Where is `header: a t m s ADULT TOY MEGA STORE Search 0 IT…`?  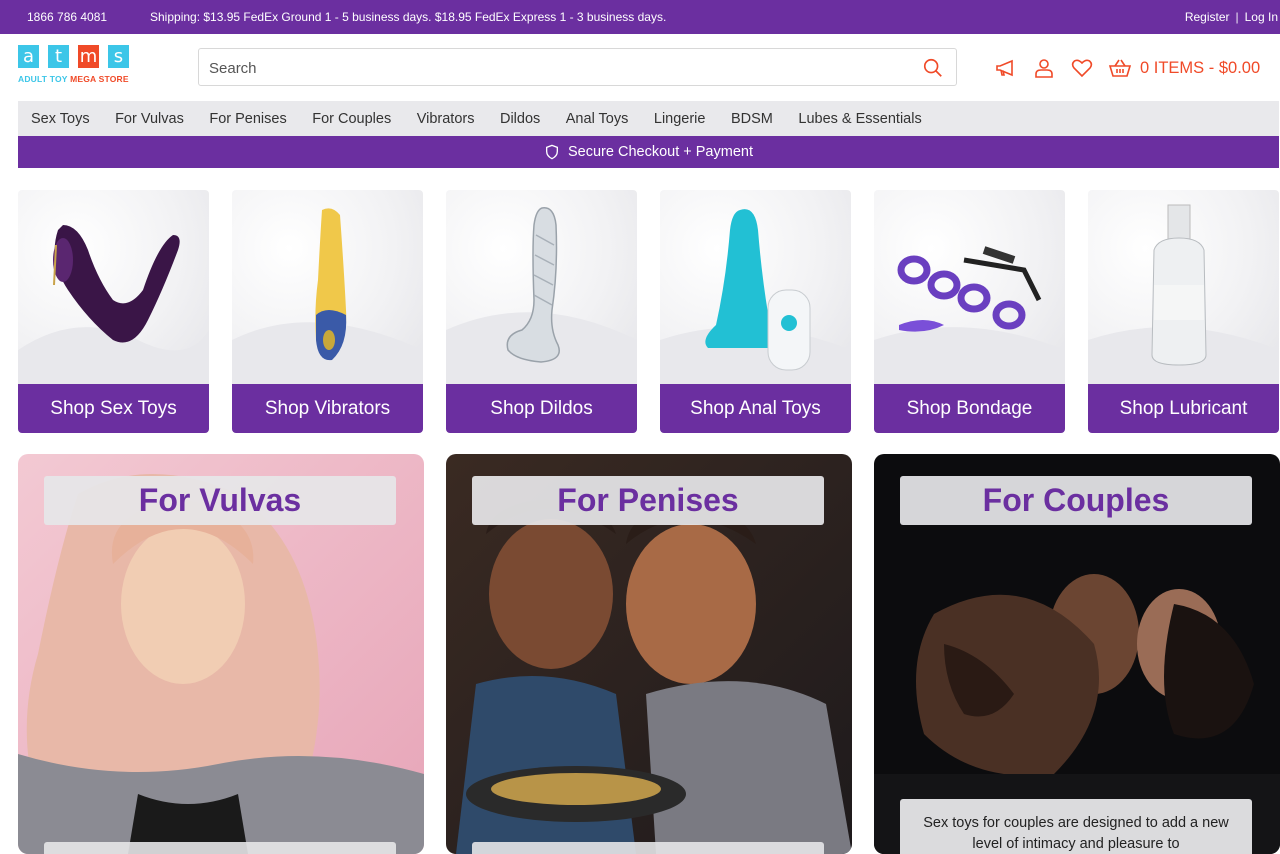
header: a t m s ADULT TOY MEGA STORE Search 0 IT… is located at coordinates (640, 67).